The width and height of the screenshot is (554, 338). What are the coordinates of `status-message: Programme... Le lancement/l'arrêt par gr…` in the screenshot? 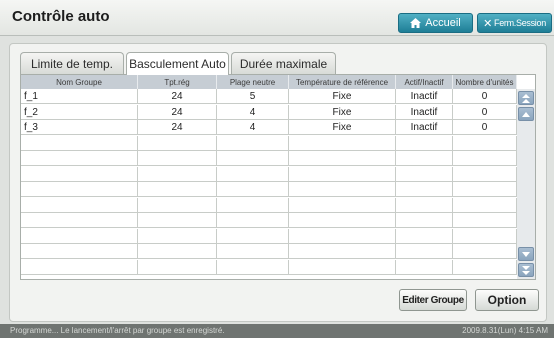 It's located at (117, 330).